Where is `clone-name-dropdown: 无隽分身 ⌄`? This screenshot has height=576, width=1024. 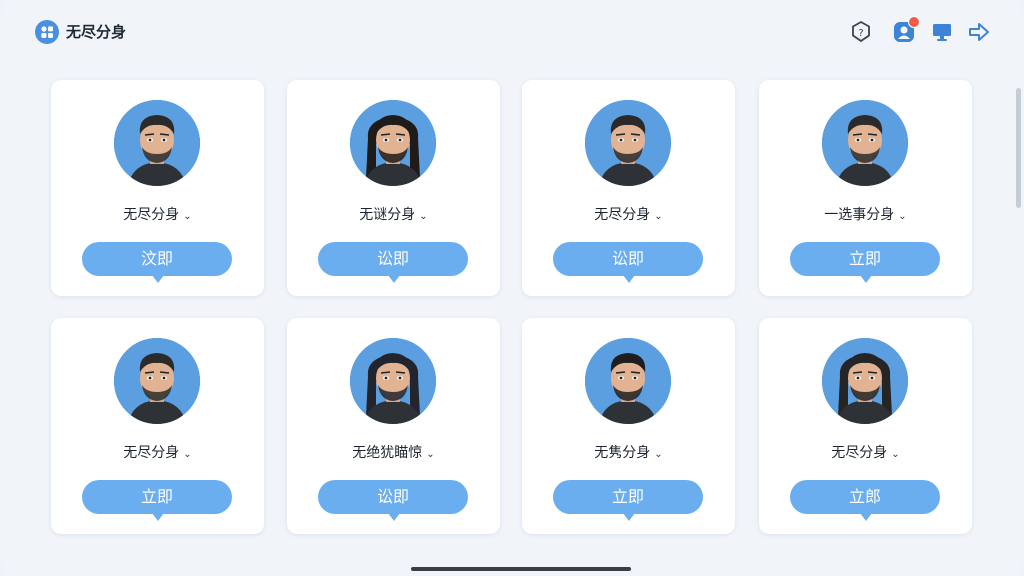
clone-name-dropdown: 无隽分身 ⌄ is located at coordinates (628, 452).